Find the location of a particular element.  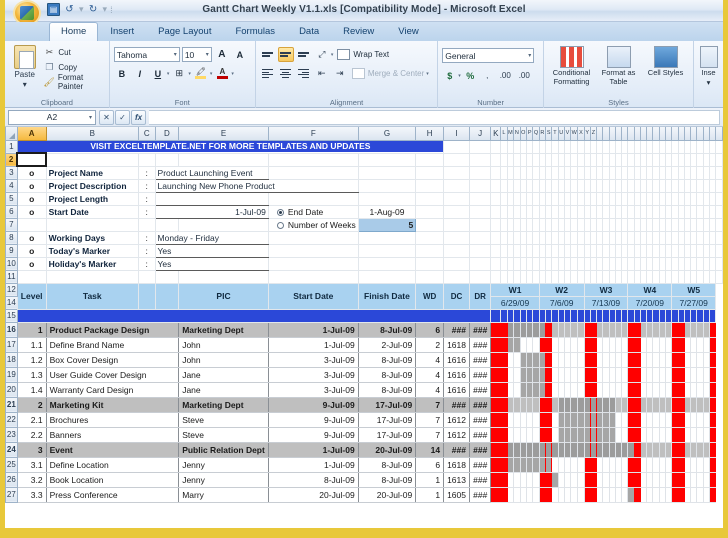

underline-chevron-down-icon: ▾ is located at coordinates (168, 74).